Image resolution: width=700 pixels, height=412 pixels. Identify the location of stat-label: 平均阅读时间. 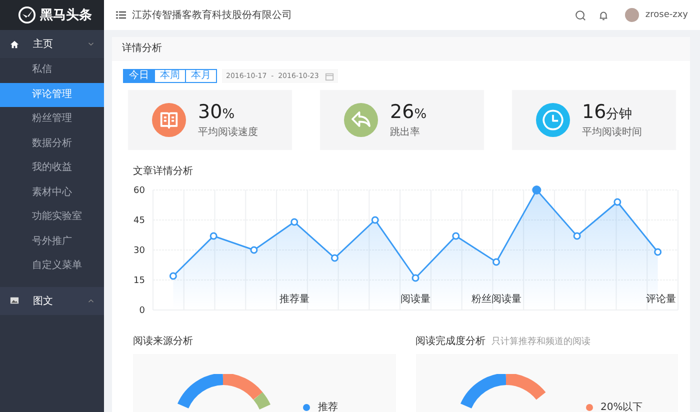
(612, 132).